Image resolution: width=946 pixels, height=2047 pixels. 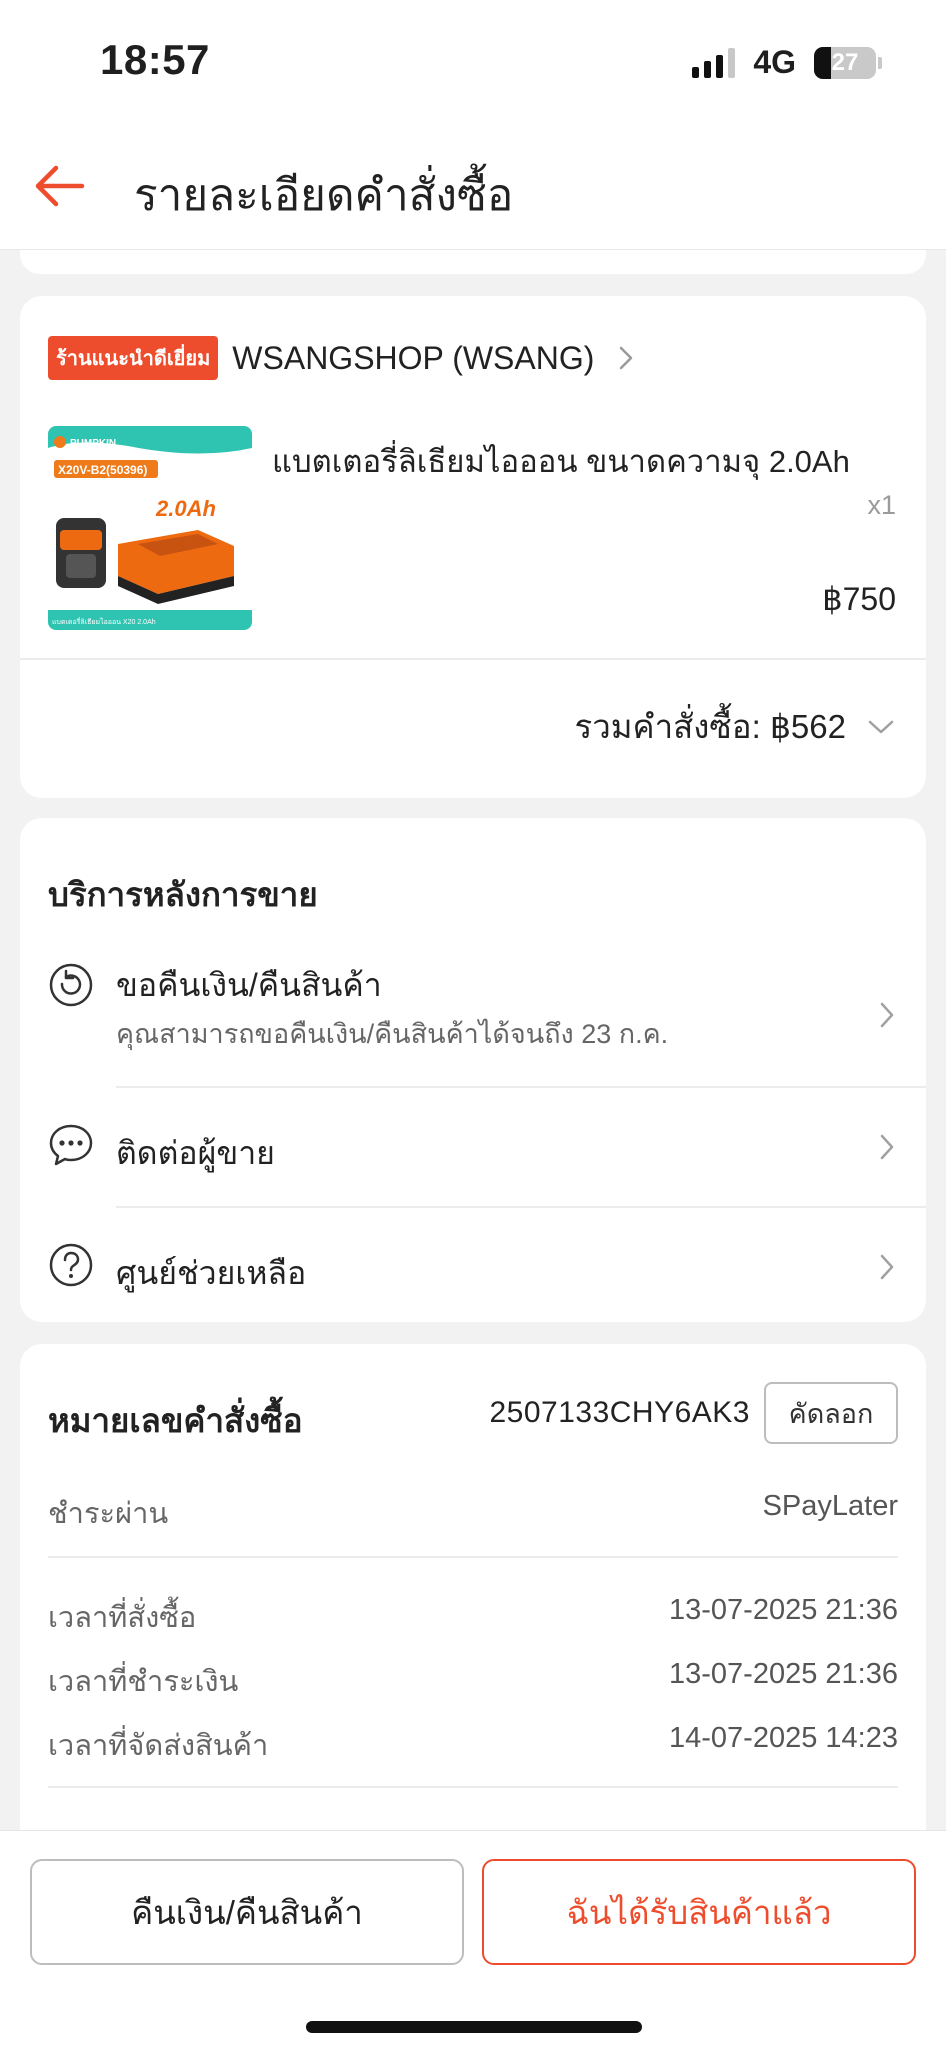 What do you see at coordinates (619, 1412) in the screenshot?
I see `order-id: 2507133CHY6AK3` at bounding box center [619, 1412].